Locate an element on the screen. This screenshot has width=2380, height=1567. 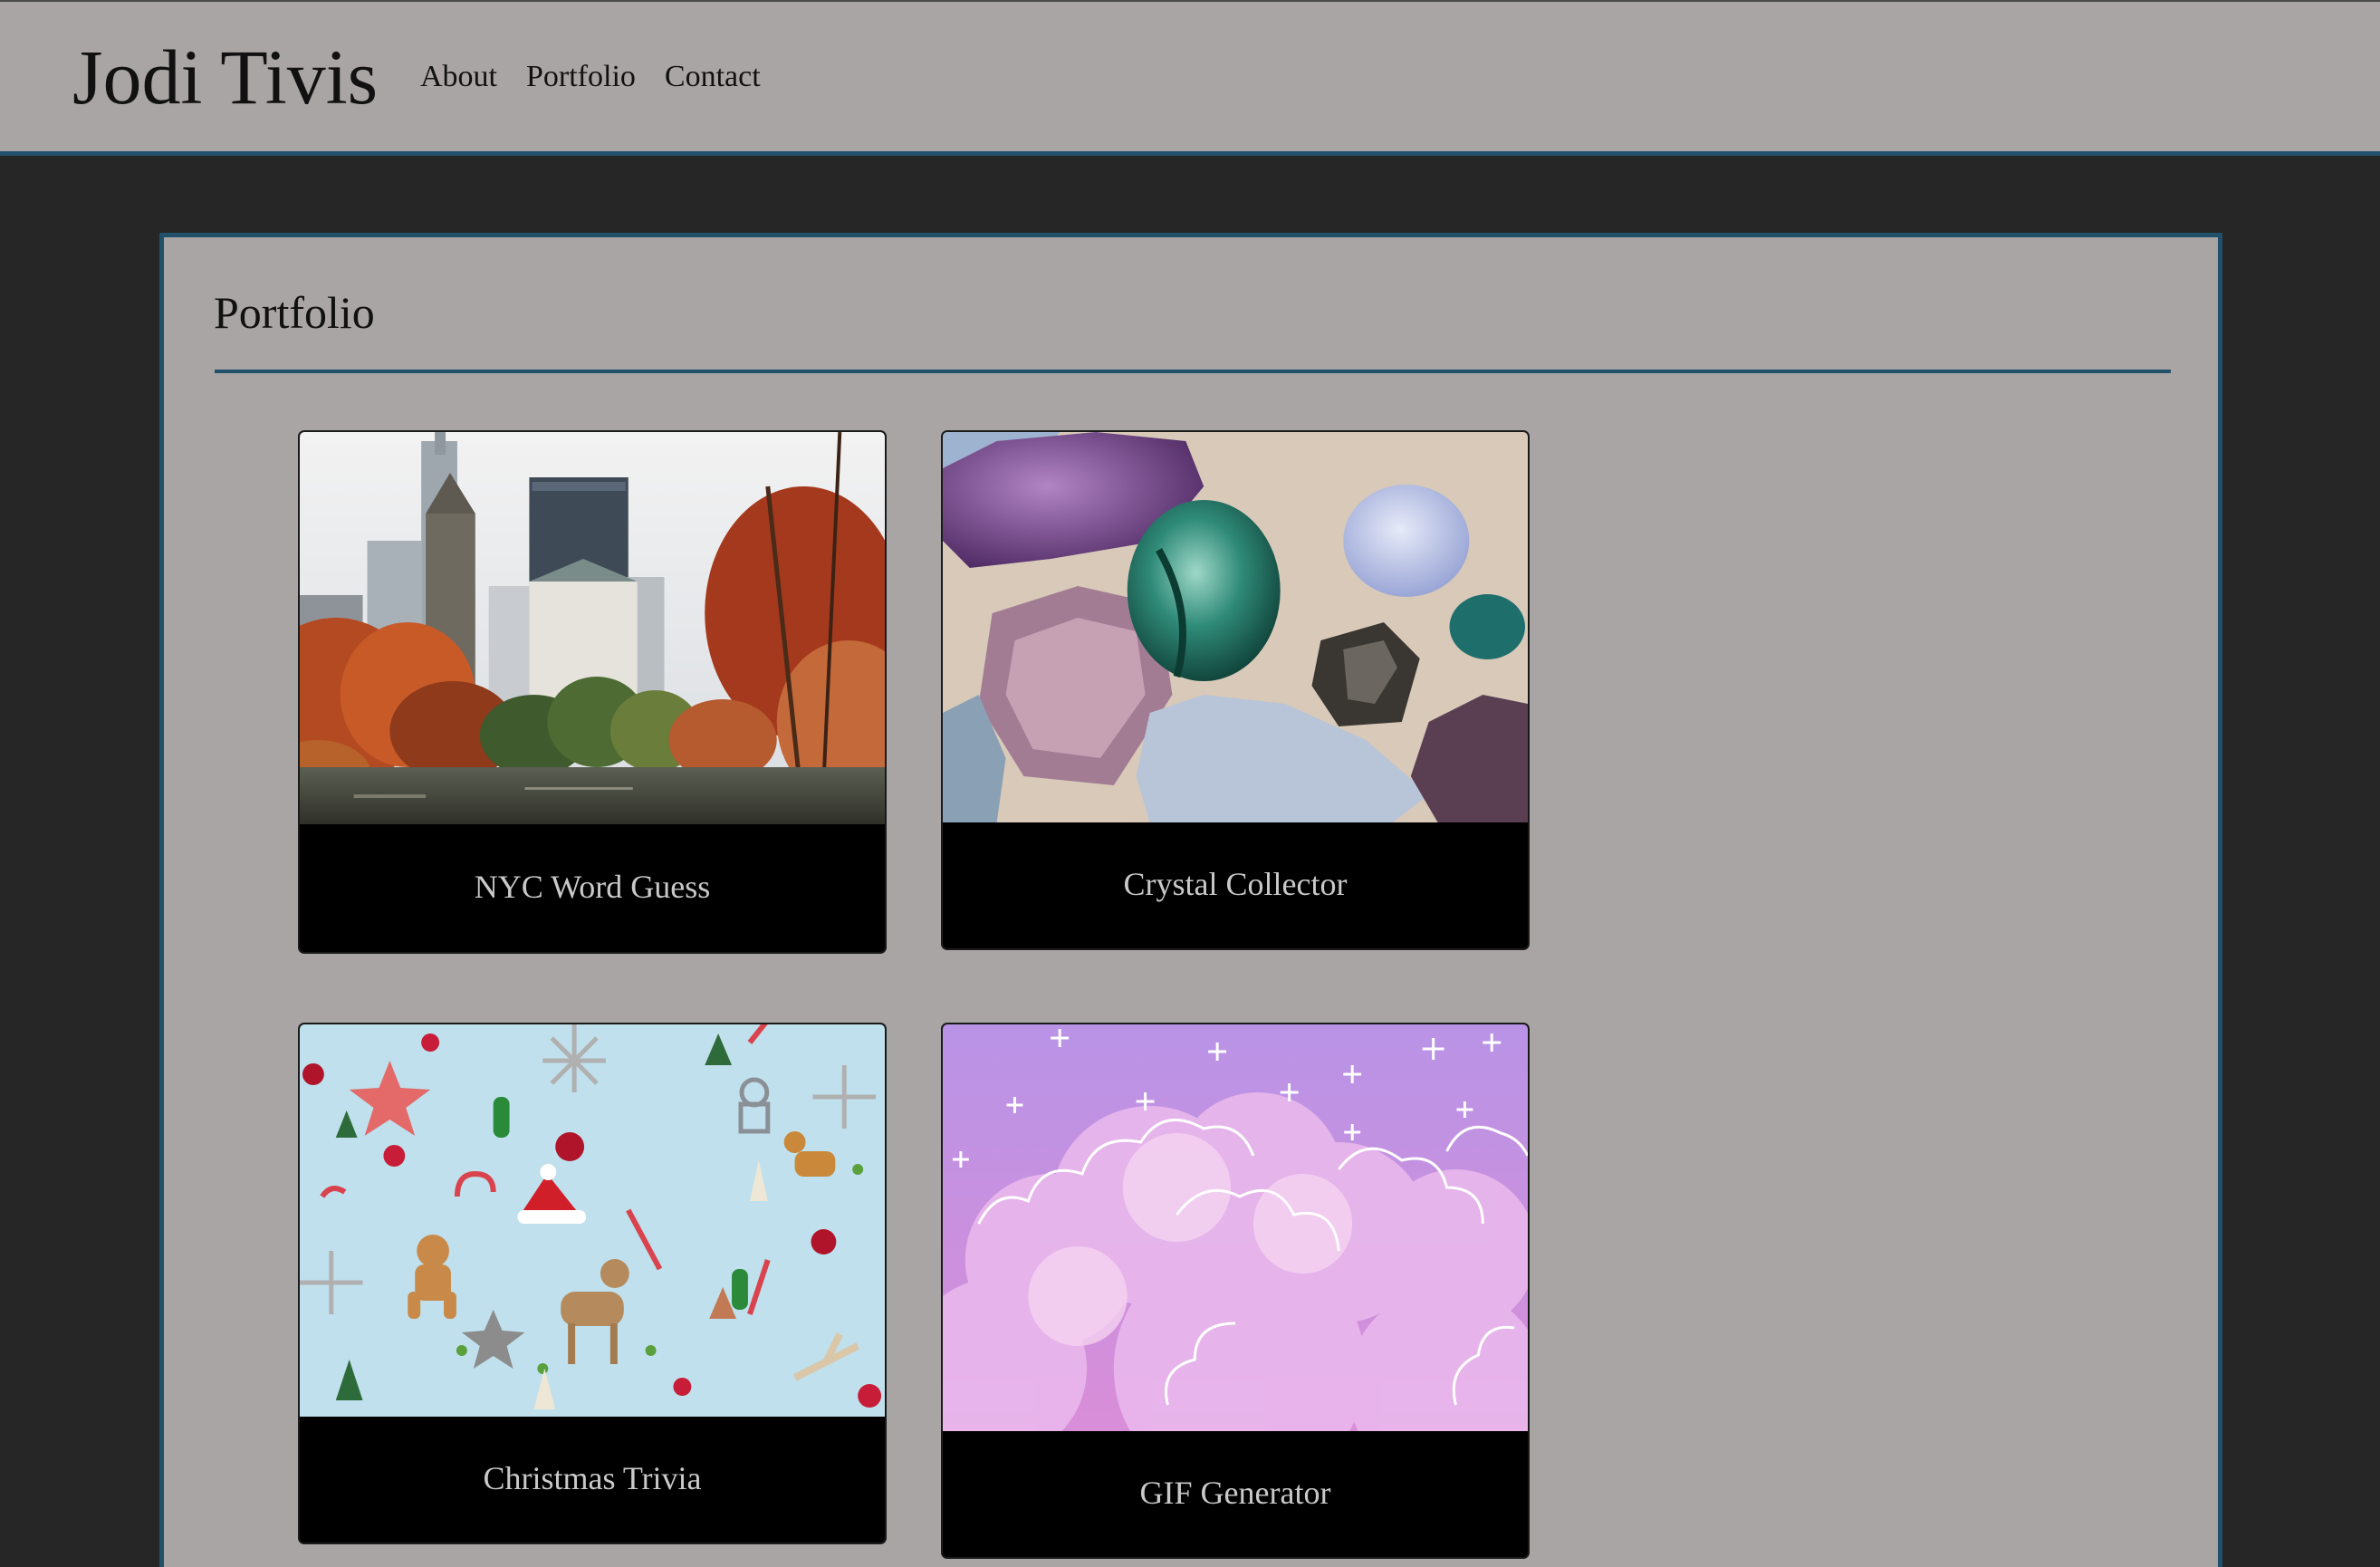
nav-link-about: About is located at coordinates (459, 77).